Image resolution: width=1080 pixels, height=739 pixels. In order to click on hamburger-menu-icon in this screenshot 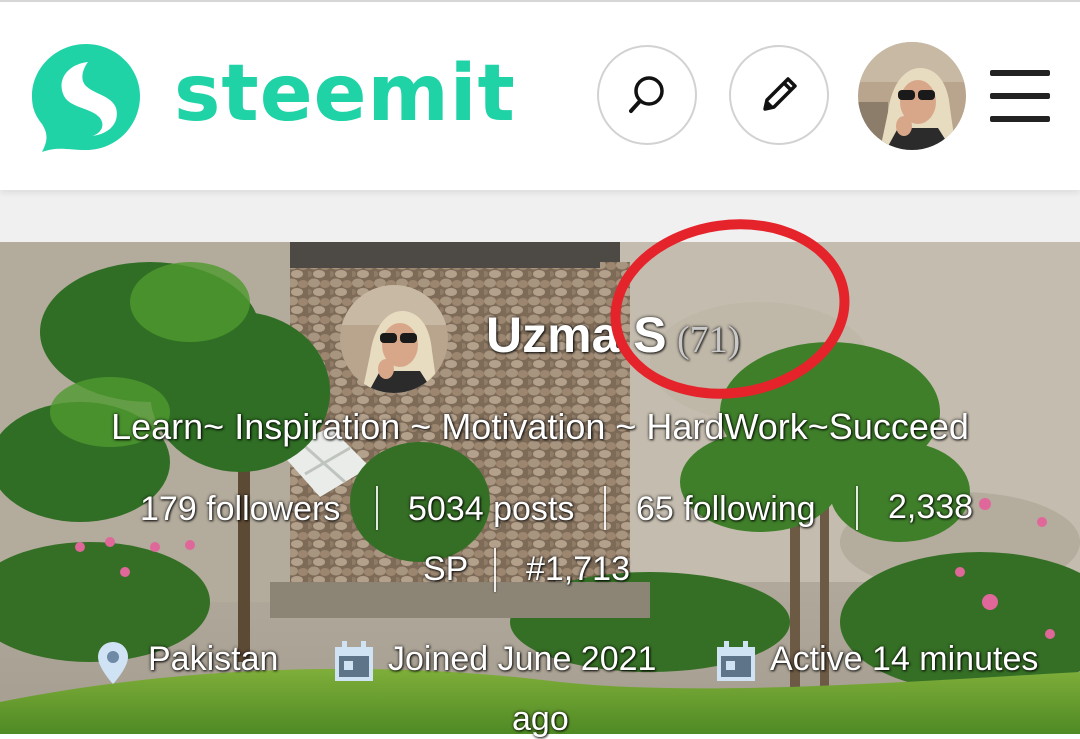, I will do `click(1020, 96)`.